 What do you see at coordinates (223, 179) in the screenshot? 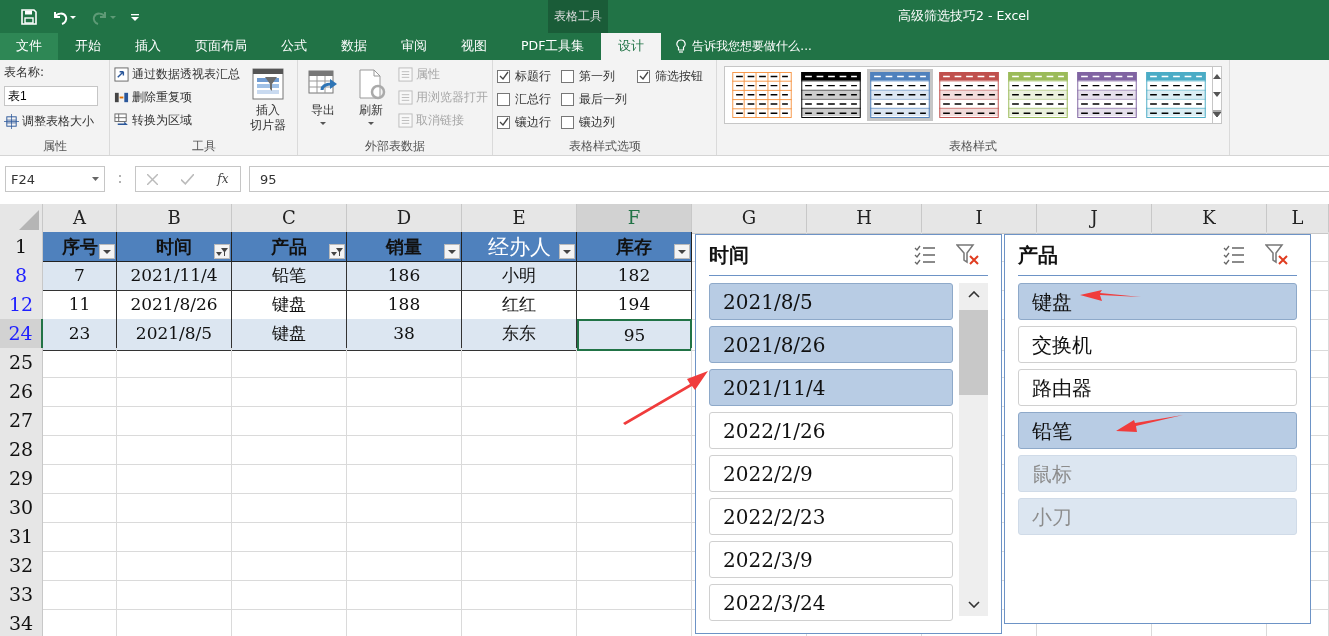
I see `insert-function-button: fx` at bounding box center [223, 179].